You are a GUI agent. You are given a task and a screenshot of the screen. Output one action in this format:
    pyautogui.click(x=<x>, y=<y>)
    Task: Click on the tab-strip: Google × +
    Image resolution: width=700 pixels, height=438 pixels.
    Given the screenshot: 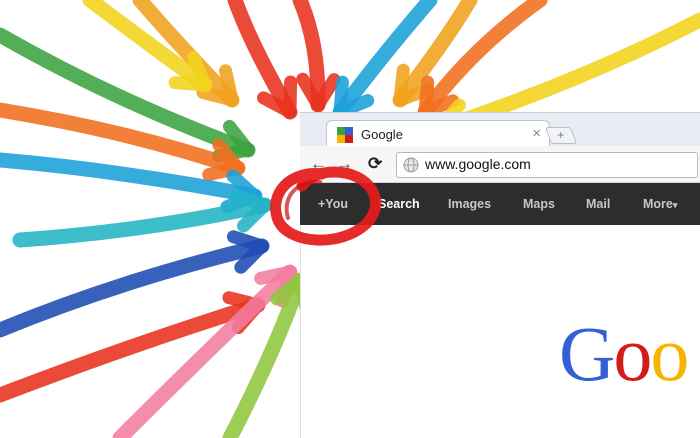 What is the action you would take?
    pyautogui.click(x=500, y=130)
    